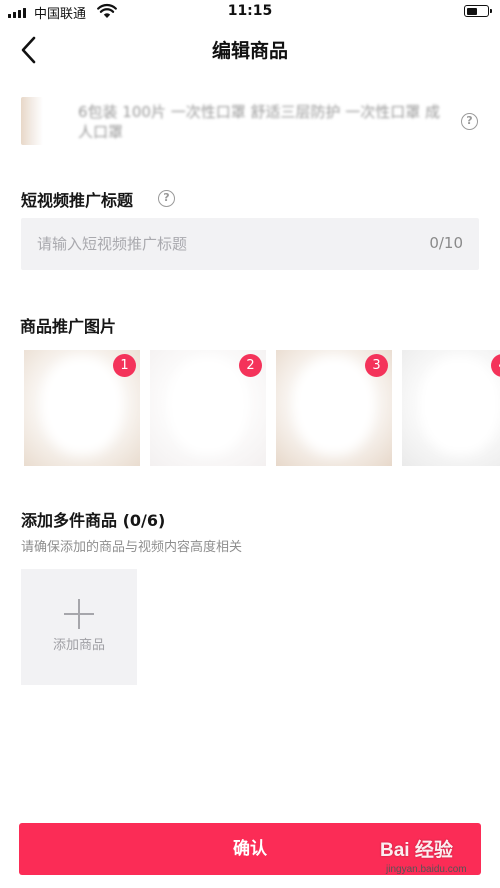 The height and width of the screenshot is (888, 500). I want to click on promo-image-3: 3, so click(334, 408).